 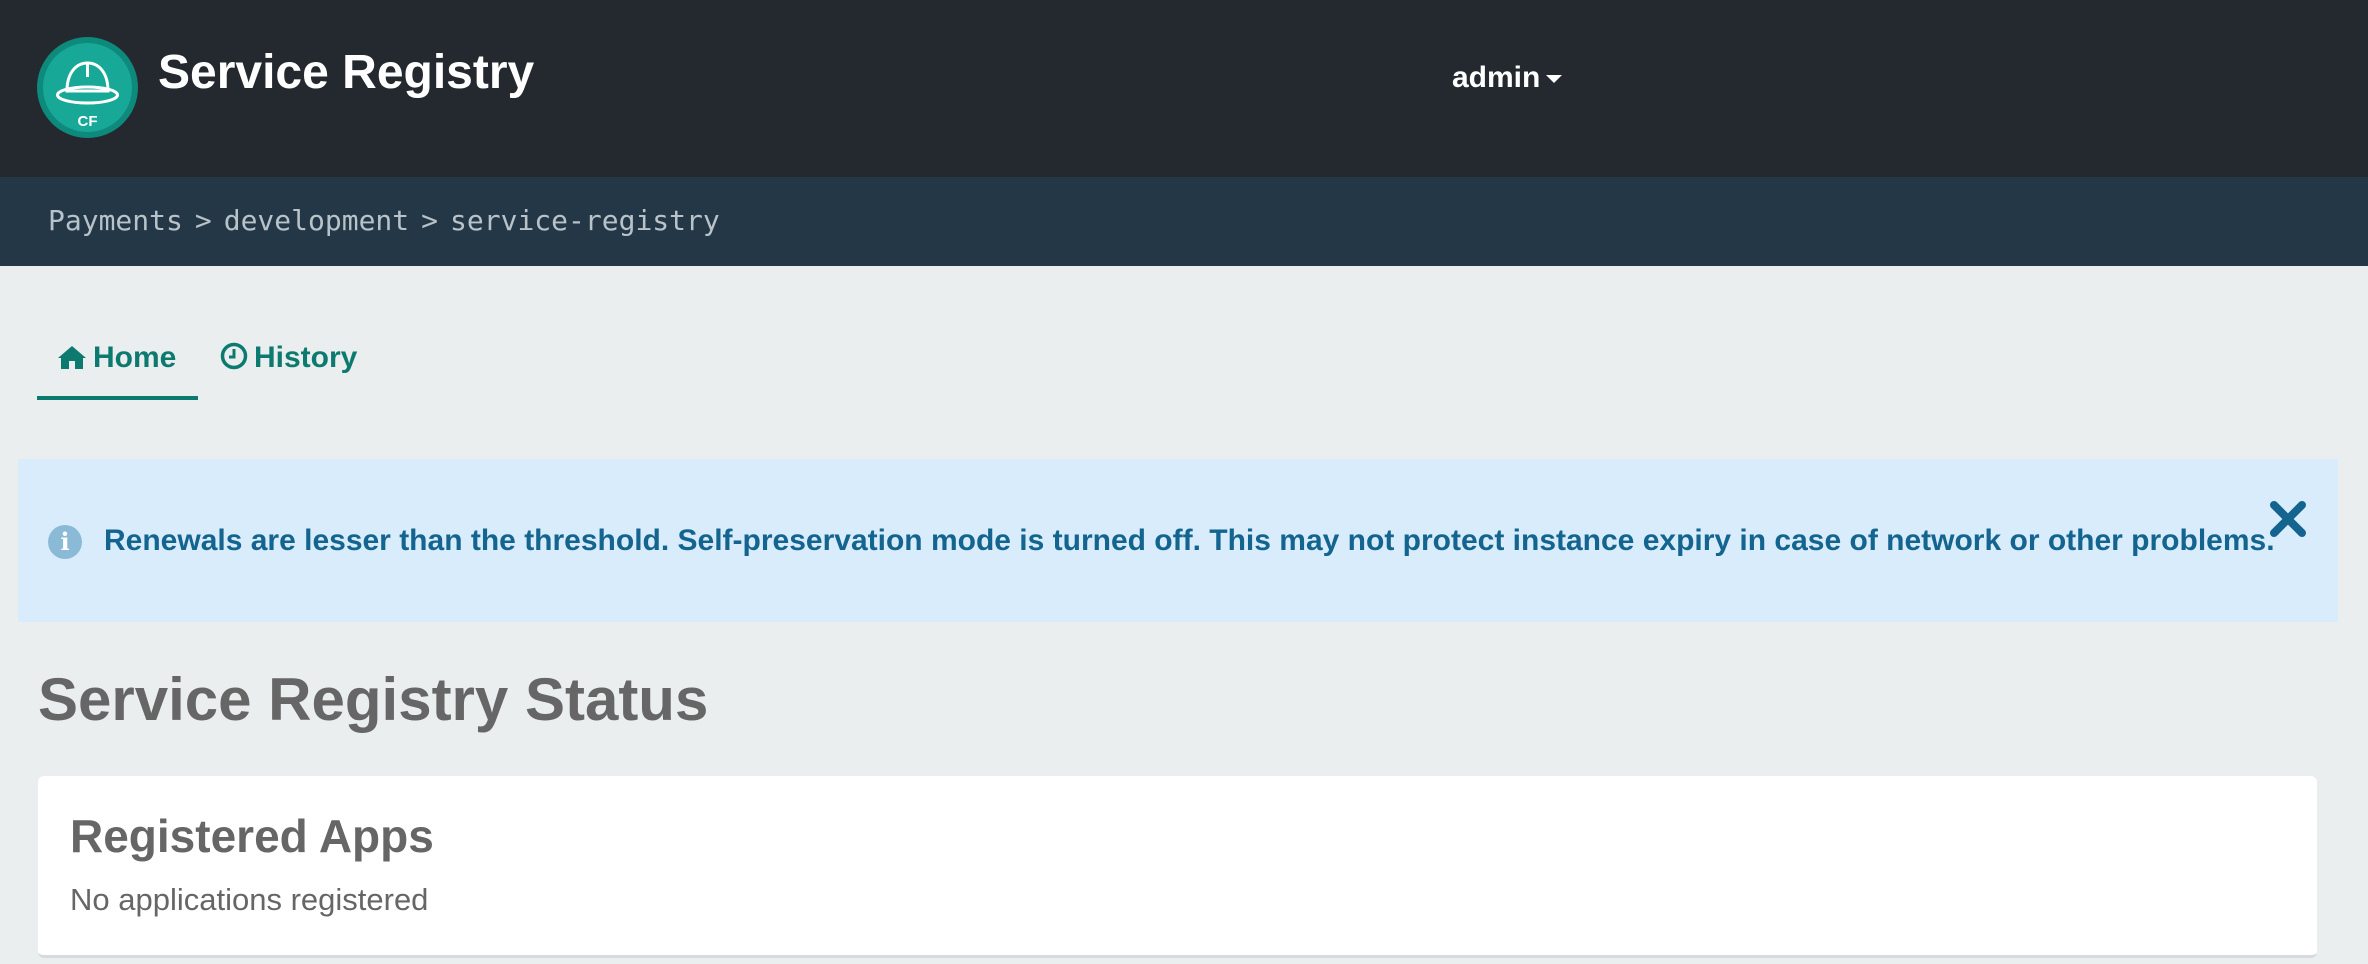 I want to click on alert-close-button, so click(x=2288, y=524).